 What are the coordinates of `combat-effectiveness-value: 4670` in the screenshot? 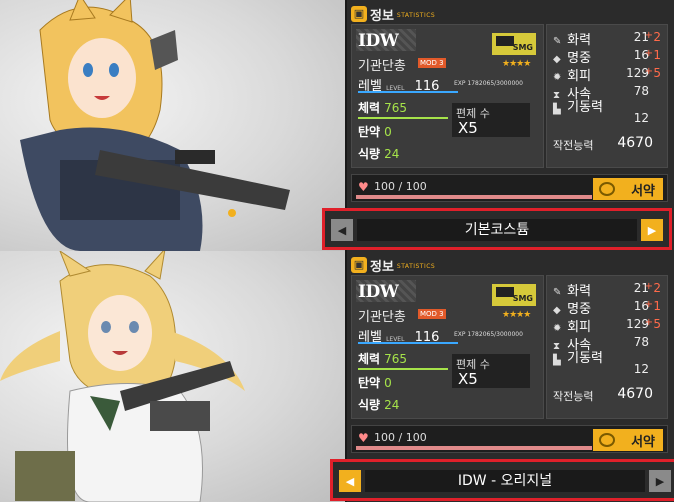 It's located at (635, 143).